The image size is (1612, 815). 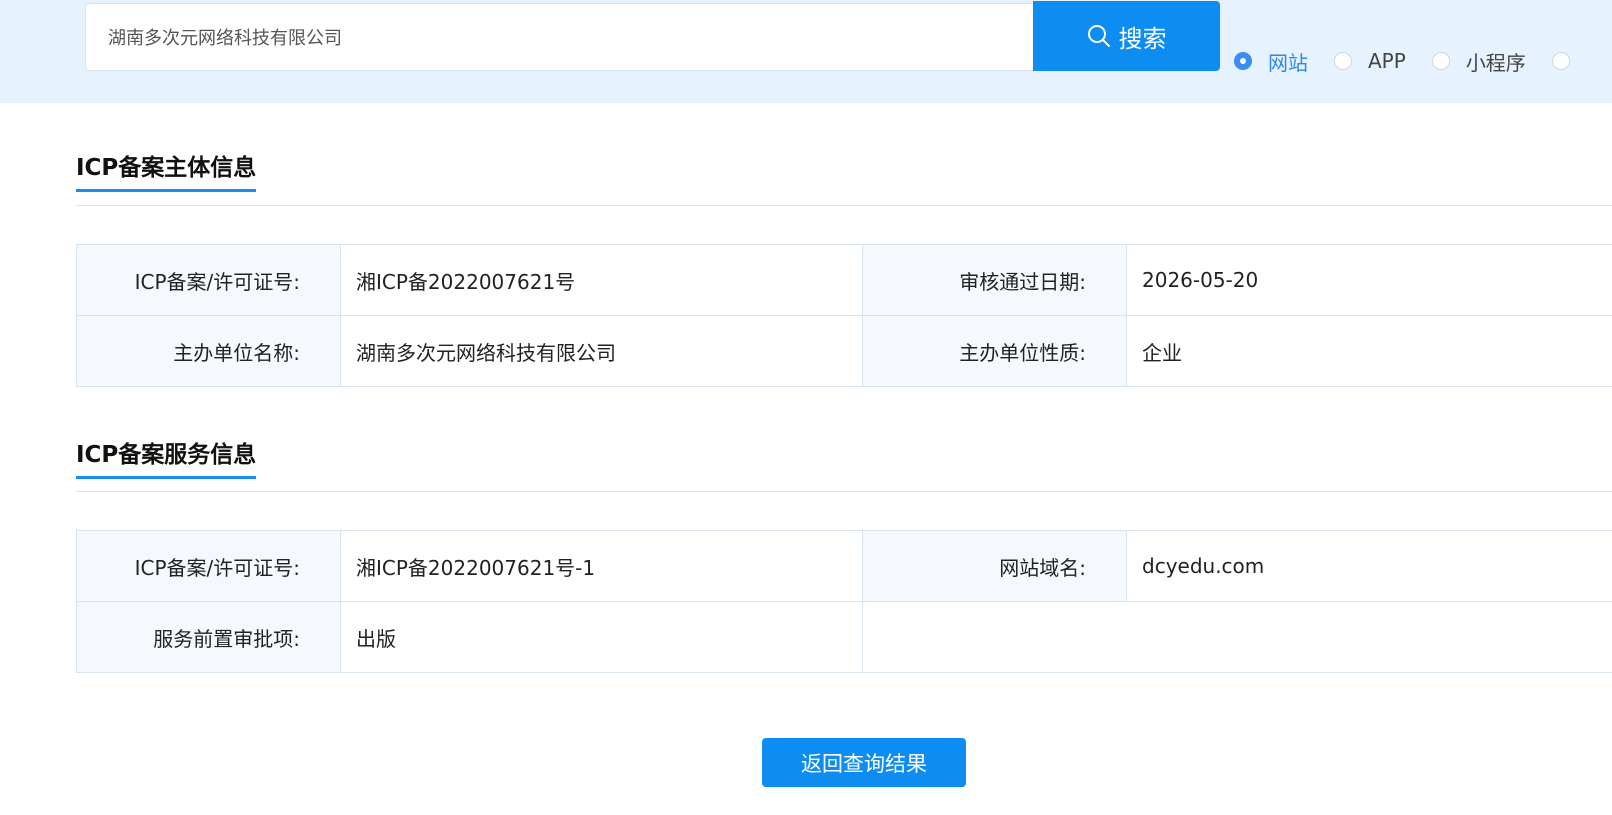 I want to click on value-service-license-number: 湘ICP备2022007621号-1, so click(x=601, y=566).